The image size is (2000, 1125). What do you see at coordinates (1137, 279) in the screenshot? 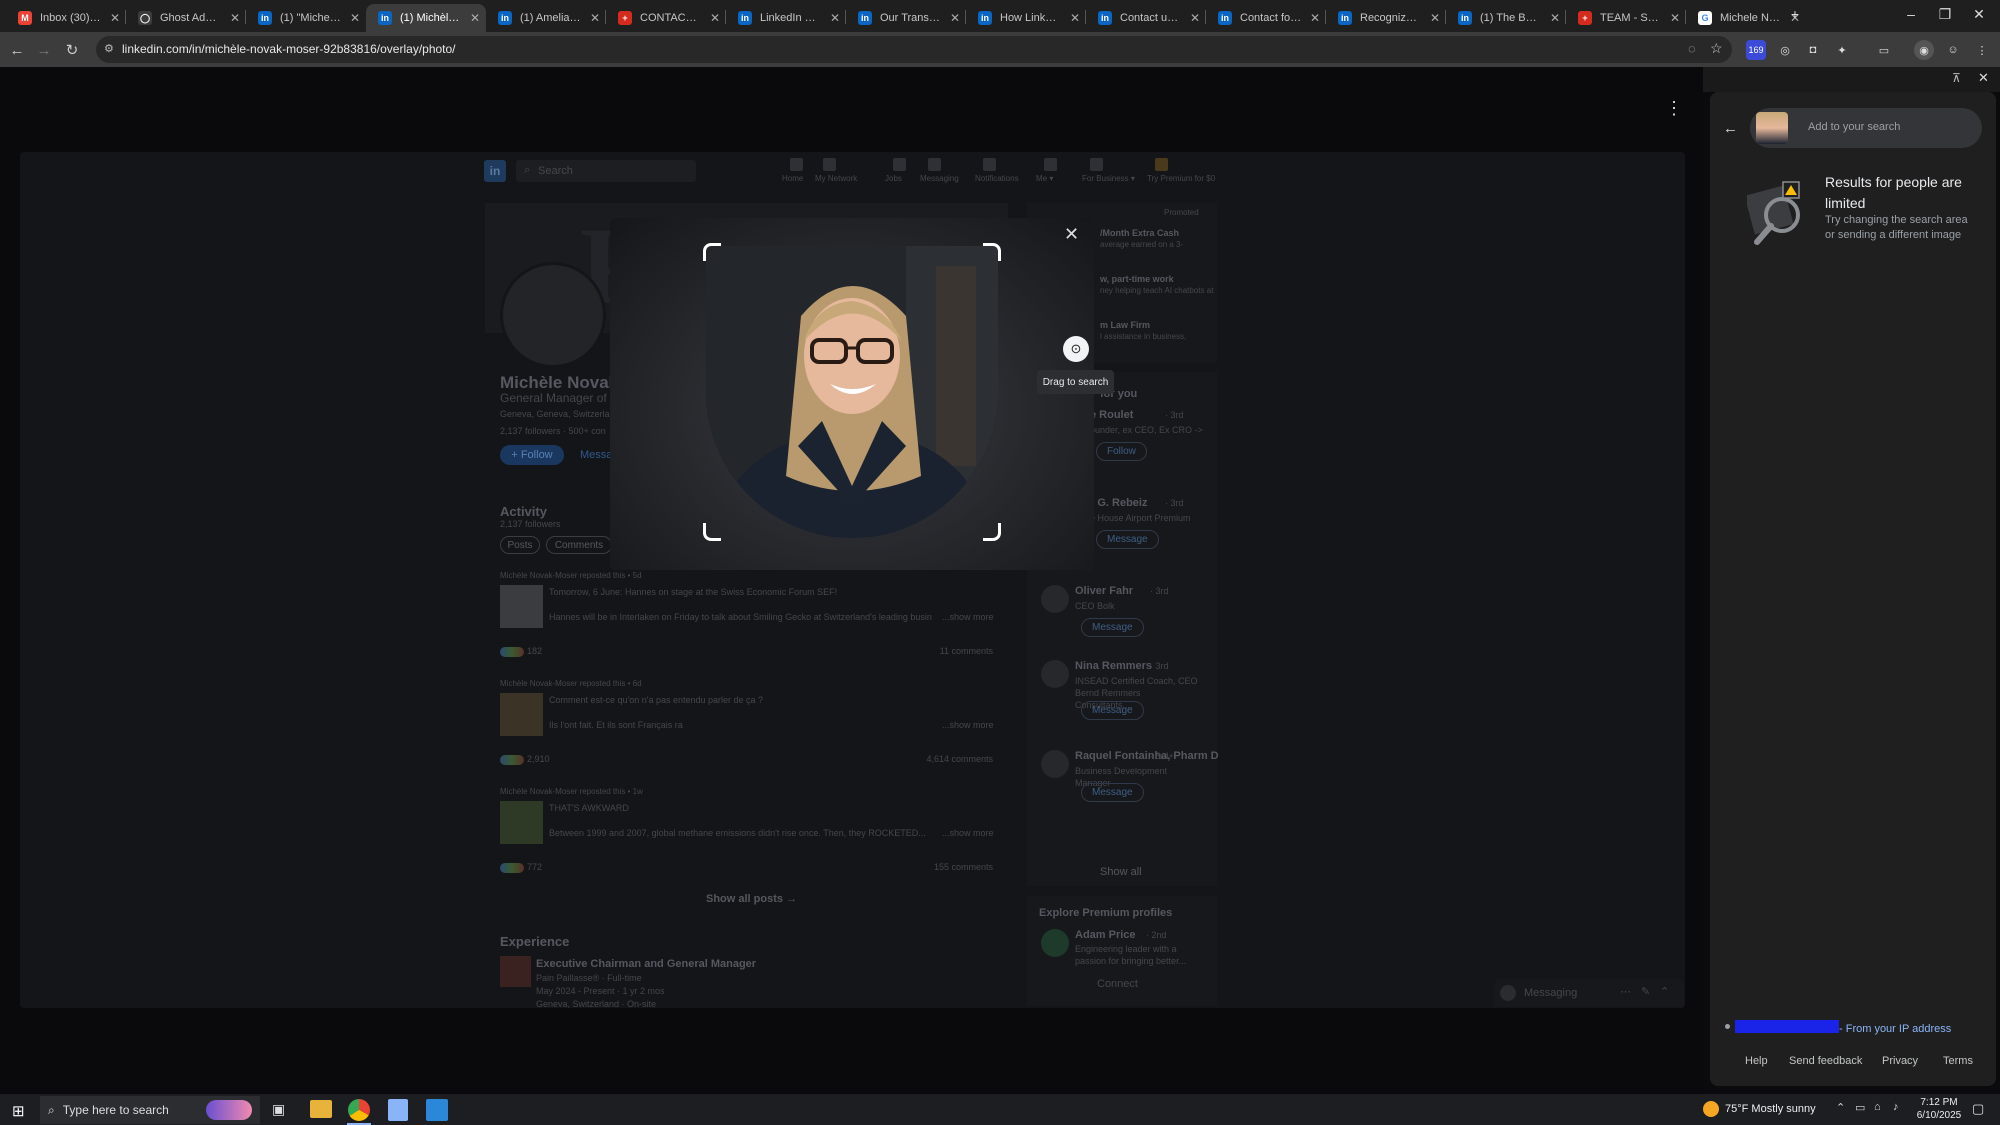
I see `ad-title: w, part-time work` at bounding box center [1137, 279].